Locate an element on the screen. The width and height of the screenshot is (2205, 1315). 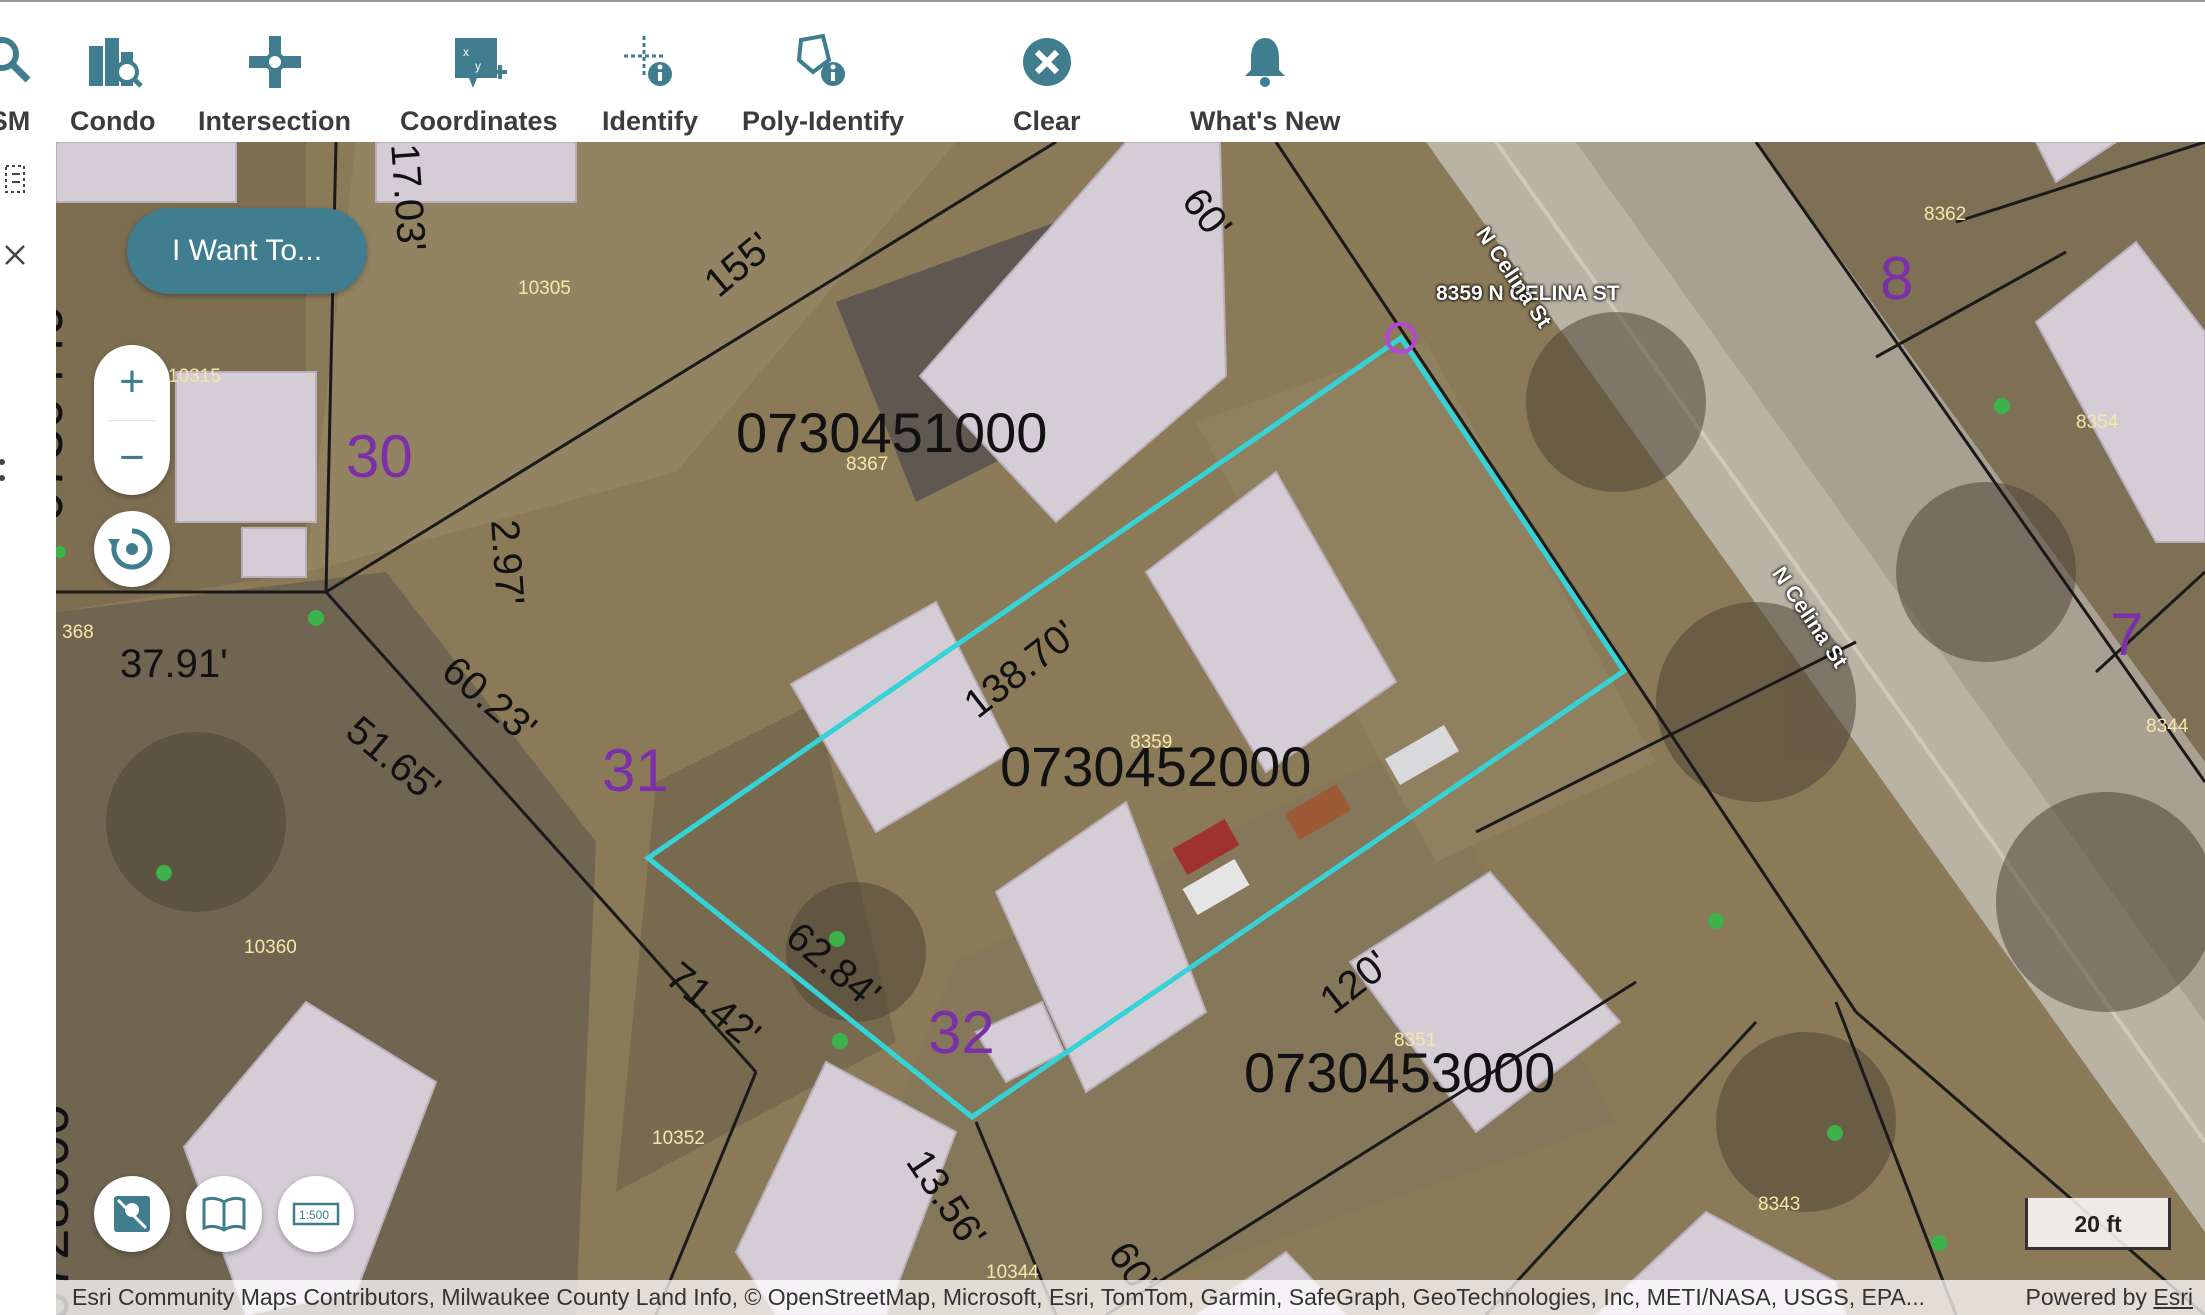
search-map-tool: SM is located at coordinates (20, 84).